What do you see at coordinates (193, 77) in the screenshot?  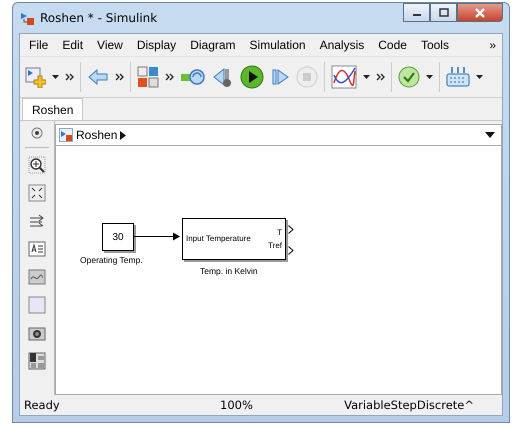 I see `refresh-icon` at bounding box center [193, 77].